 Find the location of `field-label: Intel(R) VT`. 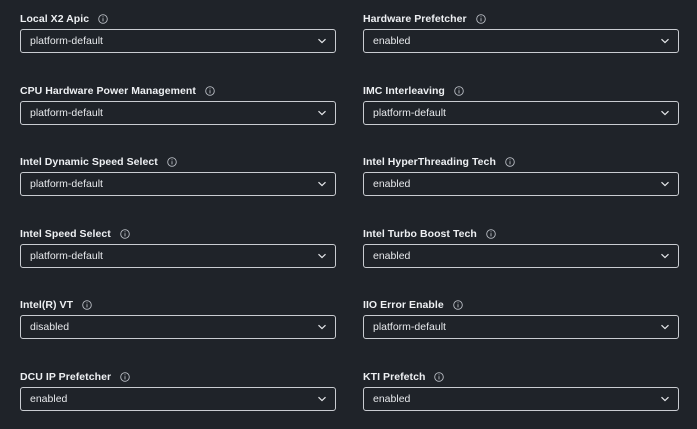

field-label: Intel(R) VT is located at coordinates (47, 305).